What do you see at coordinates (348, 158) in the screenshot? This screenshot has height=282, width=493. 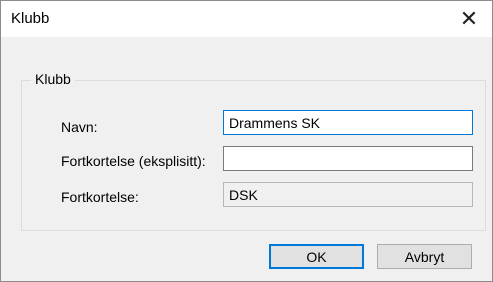 I see `fortkortelse-eksplisitt-input` at bounding box center [348, 158].